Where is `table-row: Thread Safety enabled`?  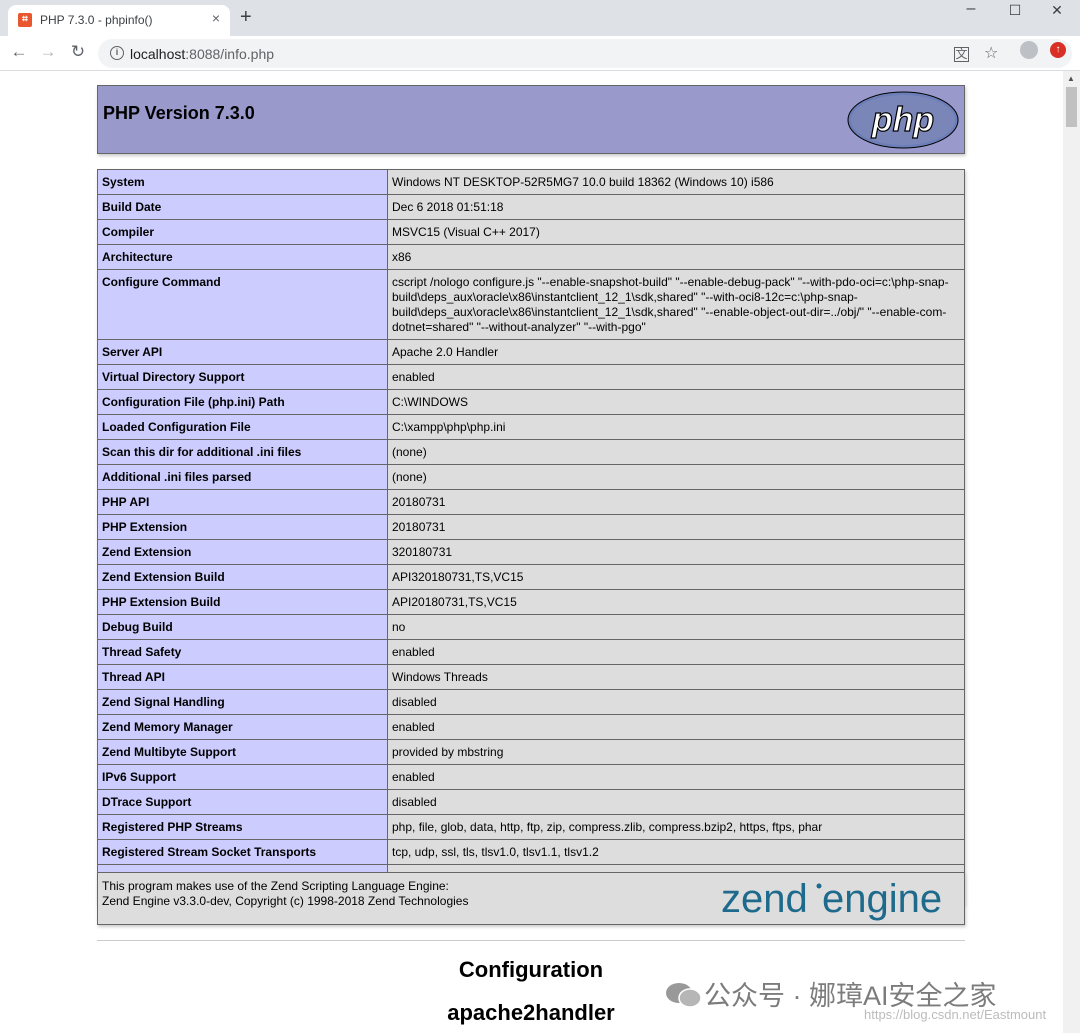 table-row: Thread Safety enabled is located at coordinates (531, 652).